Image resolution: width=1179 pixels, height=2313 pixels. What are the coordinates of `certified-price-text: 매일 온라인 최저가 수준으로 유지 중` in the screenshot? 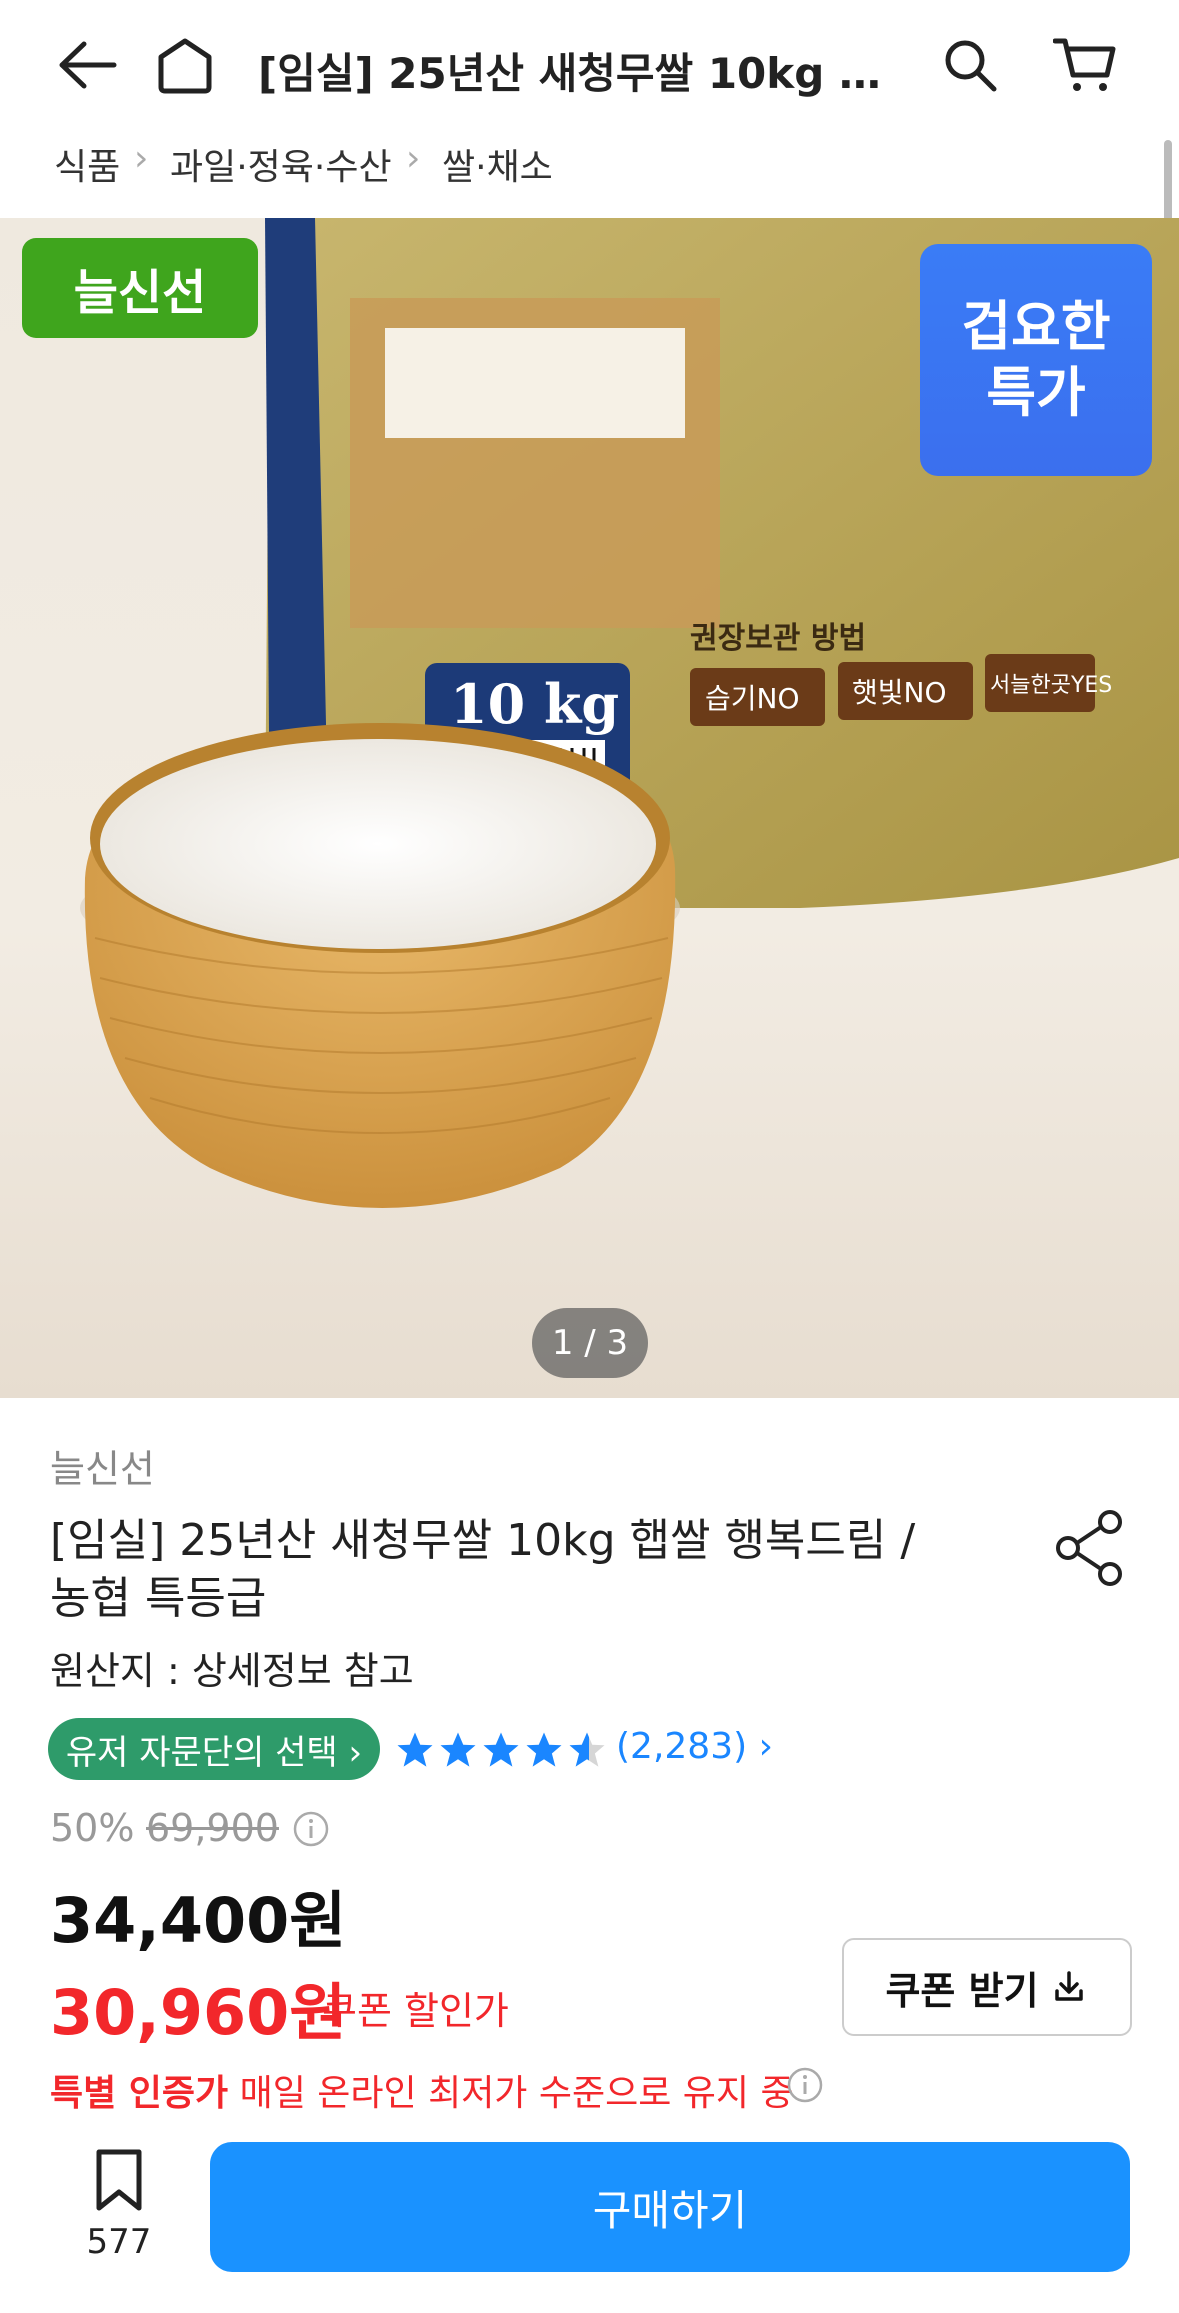 It's located at (511, 2093).